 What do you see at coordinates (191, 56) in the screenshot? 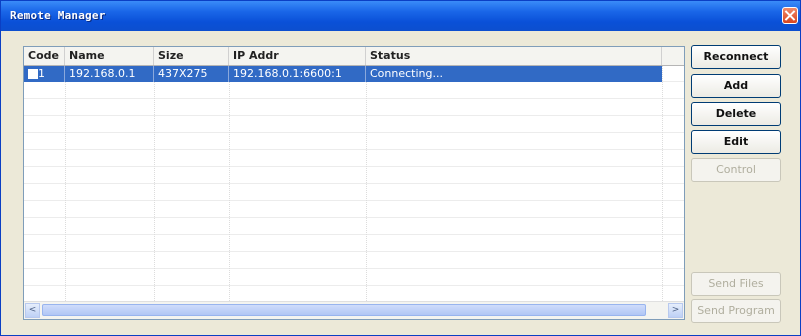
I see `column-header-size: Size` at bounding box center [191, 56].